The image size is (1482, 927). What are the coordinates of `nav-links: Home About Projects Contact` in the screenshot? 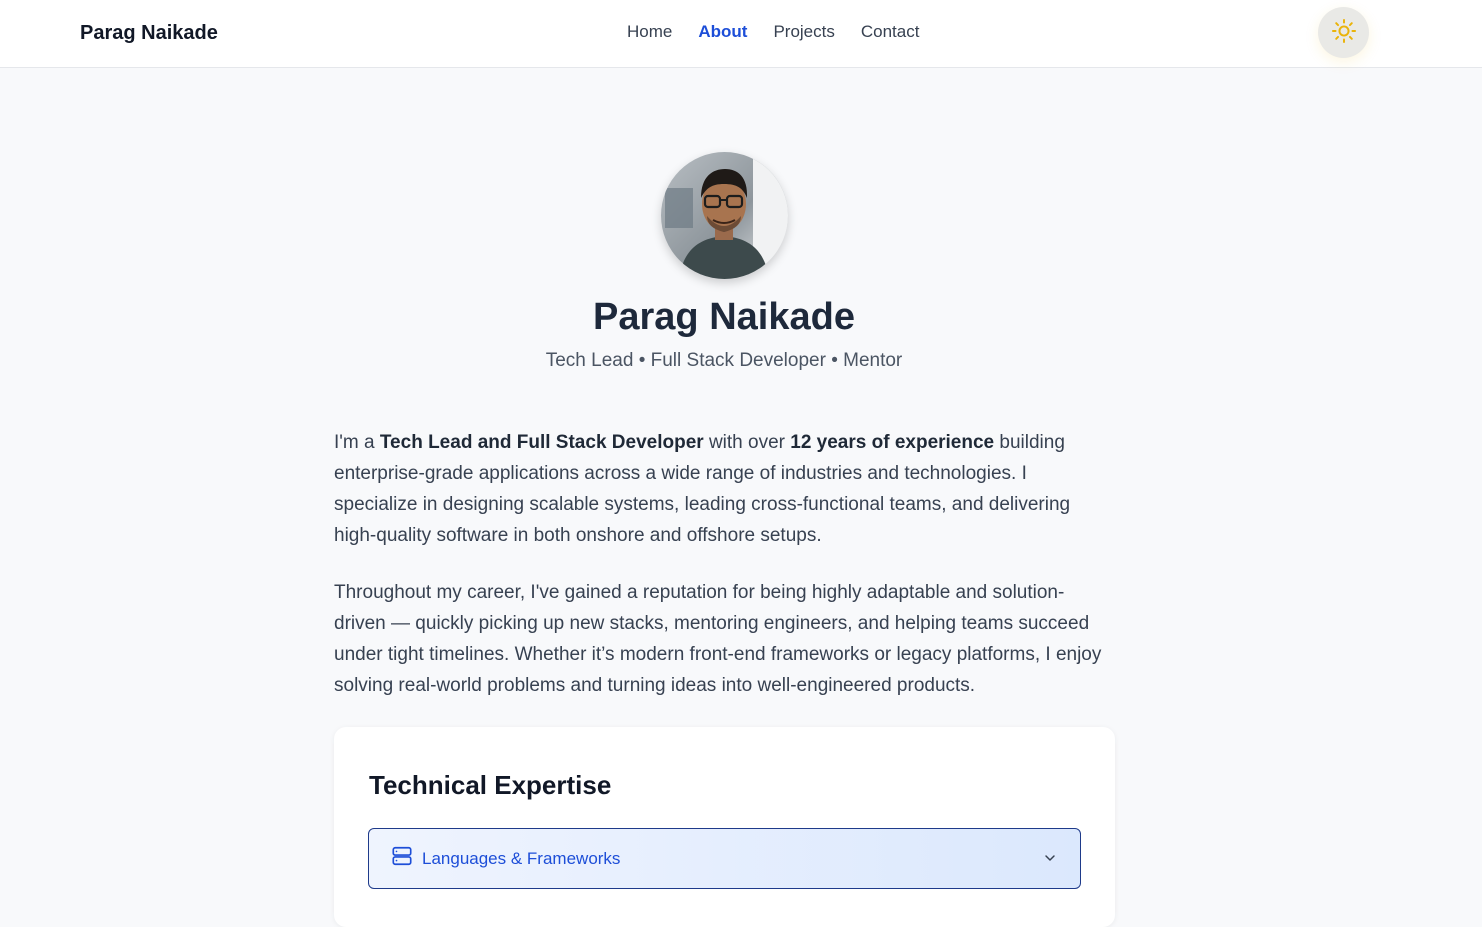 It's located at (773, 32).